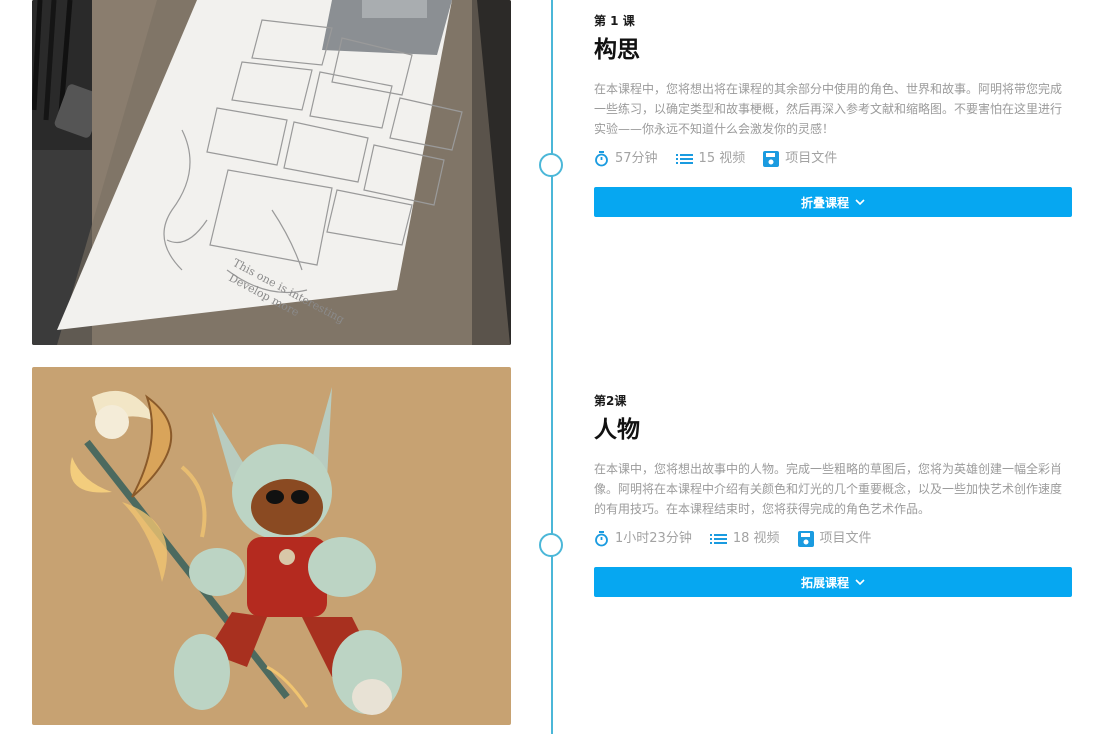 The height and width of the screenshot is (734, 1106). Describe the element at coordinates (722, 158) in the screenshot. I see `videos-text: 15 视频` at that location.